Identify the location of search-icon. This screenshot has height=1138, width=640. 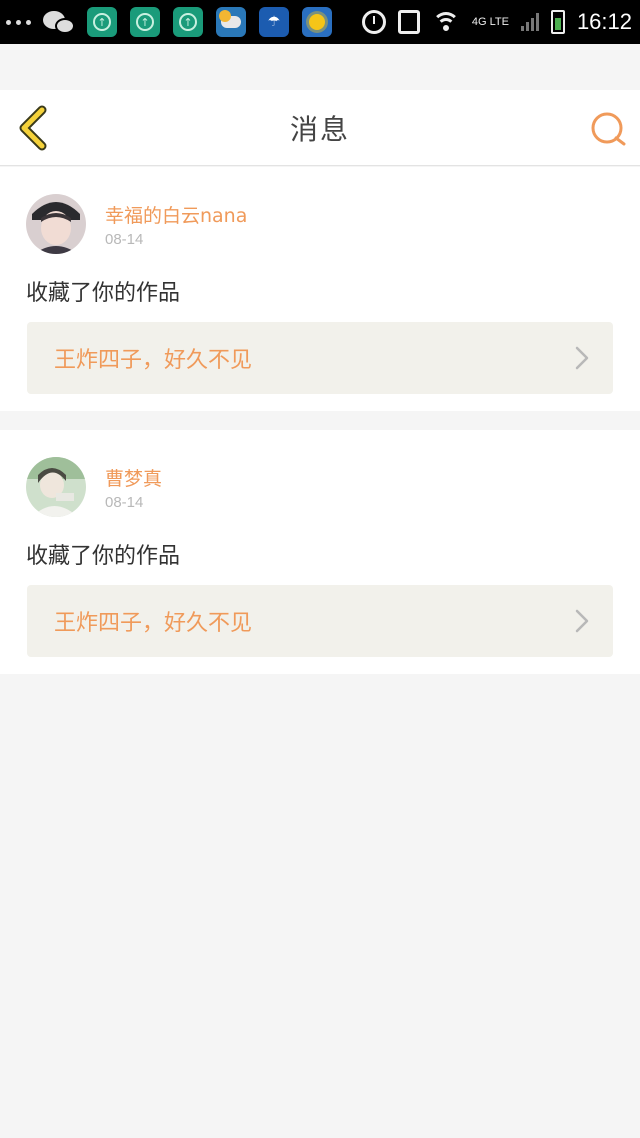
(608, 129).